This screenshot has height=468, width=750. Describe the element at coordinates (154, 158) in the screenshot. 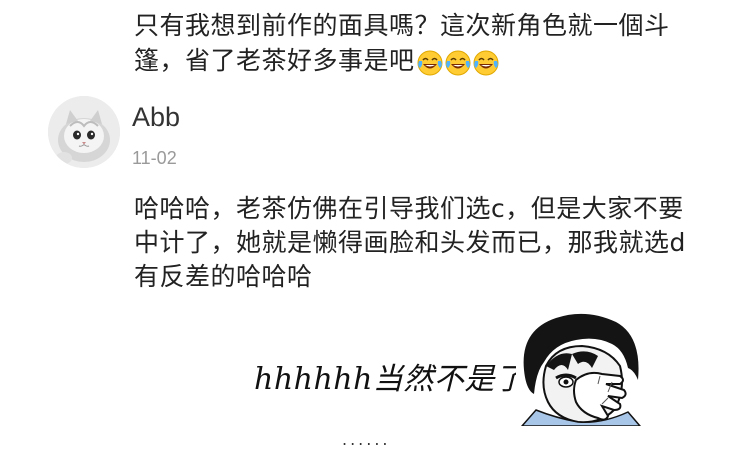

I see `comment-date: 11-02` at that location.